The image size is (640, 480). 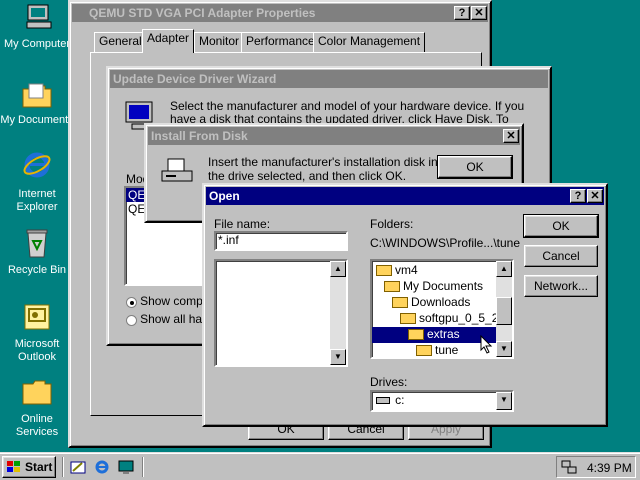 I want to click on desktop-icon-online-services: Online Services, so click(x=37, y=408).